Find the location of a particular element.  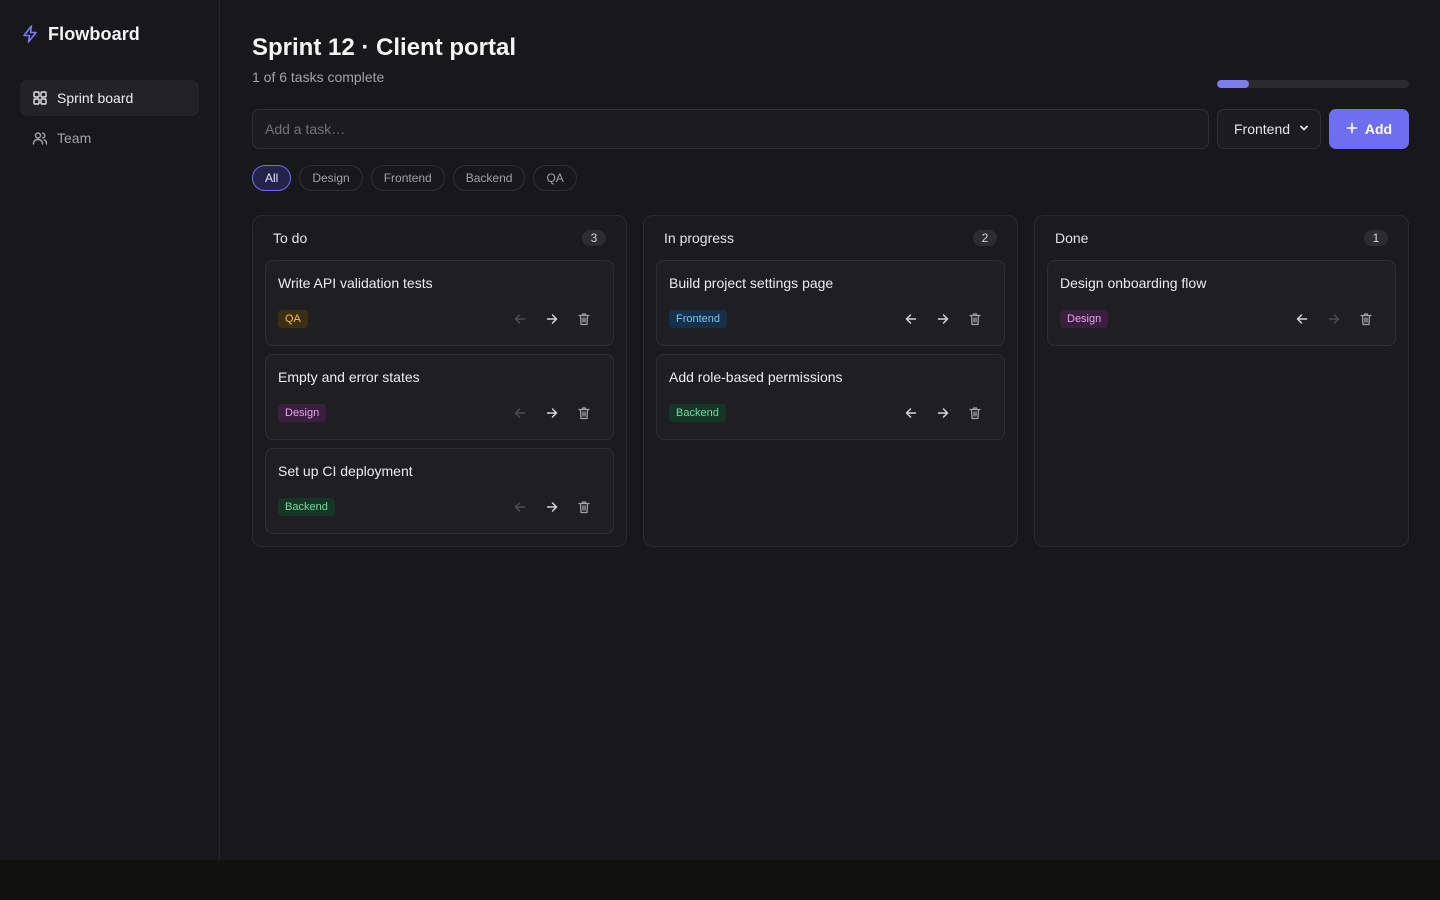

users-icon is located at coordinates (40, 138).